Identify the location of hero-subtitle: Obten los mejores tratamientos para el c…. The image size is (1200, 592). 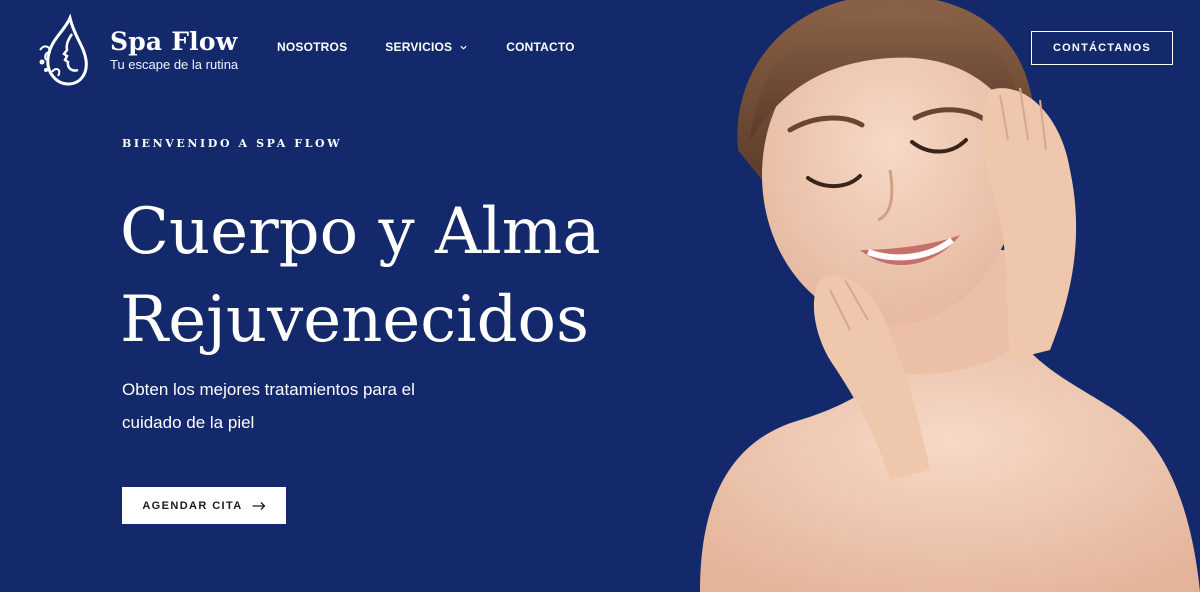
(312, 406).